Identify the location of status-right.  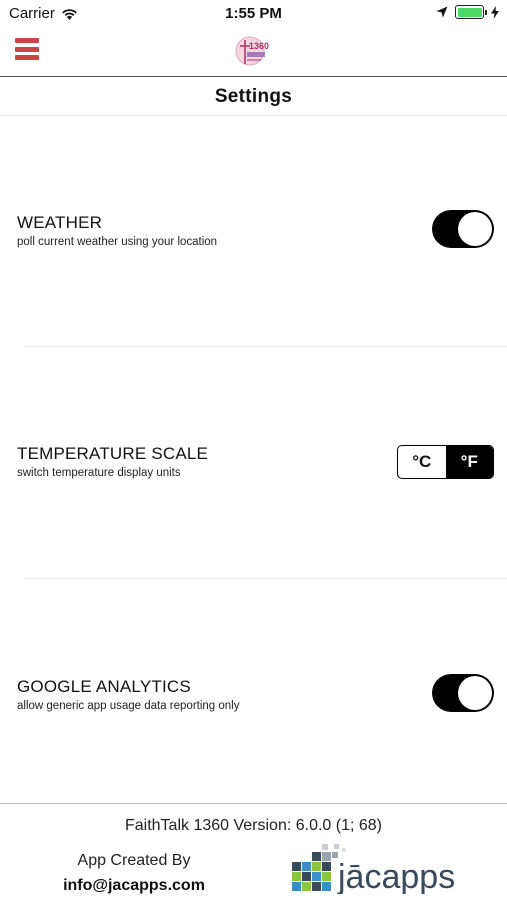
(467, 12).